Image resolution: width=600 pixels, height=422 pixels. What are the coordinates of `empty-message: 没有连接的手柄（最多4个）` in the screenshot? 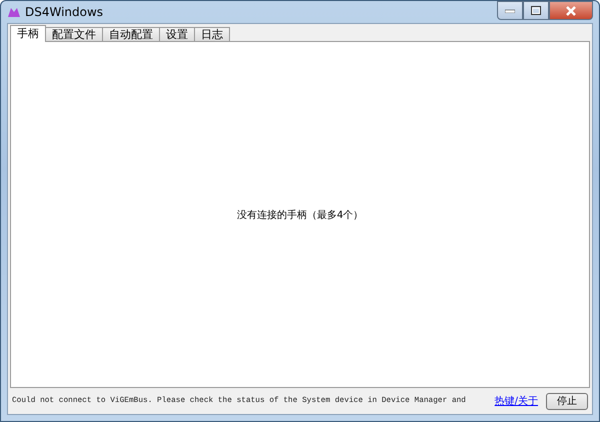 It's located at (300, 215).